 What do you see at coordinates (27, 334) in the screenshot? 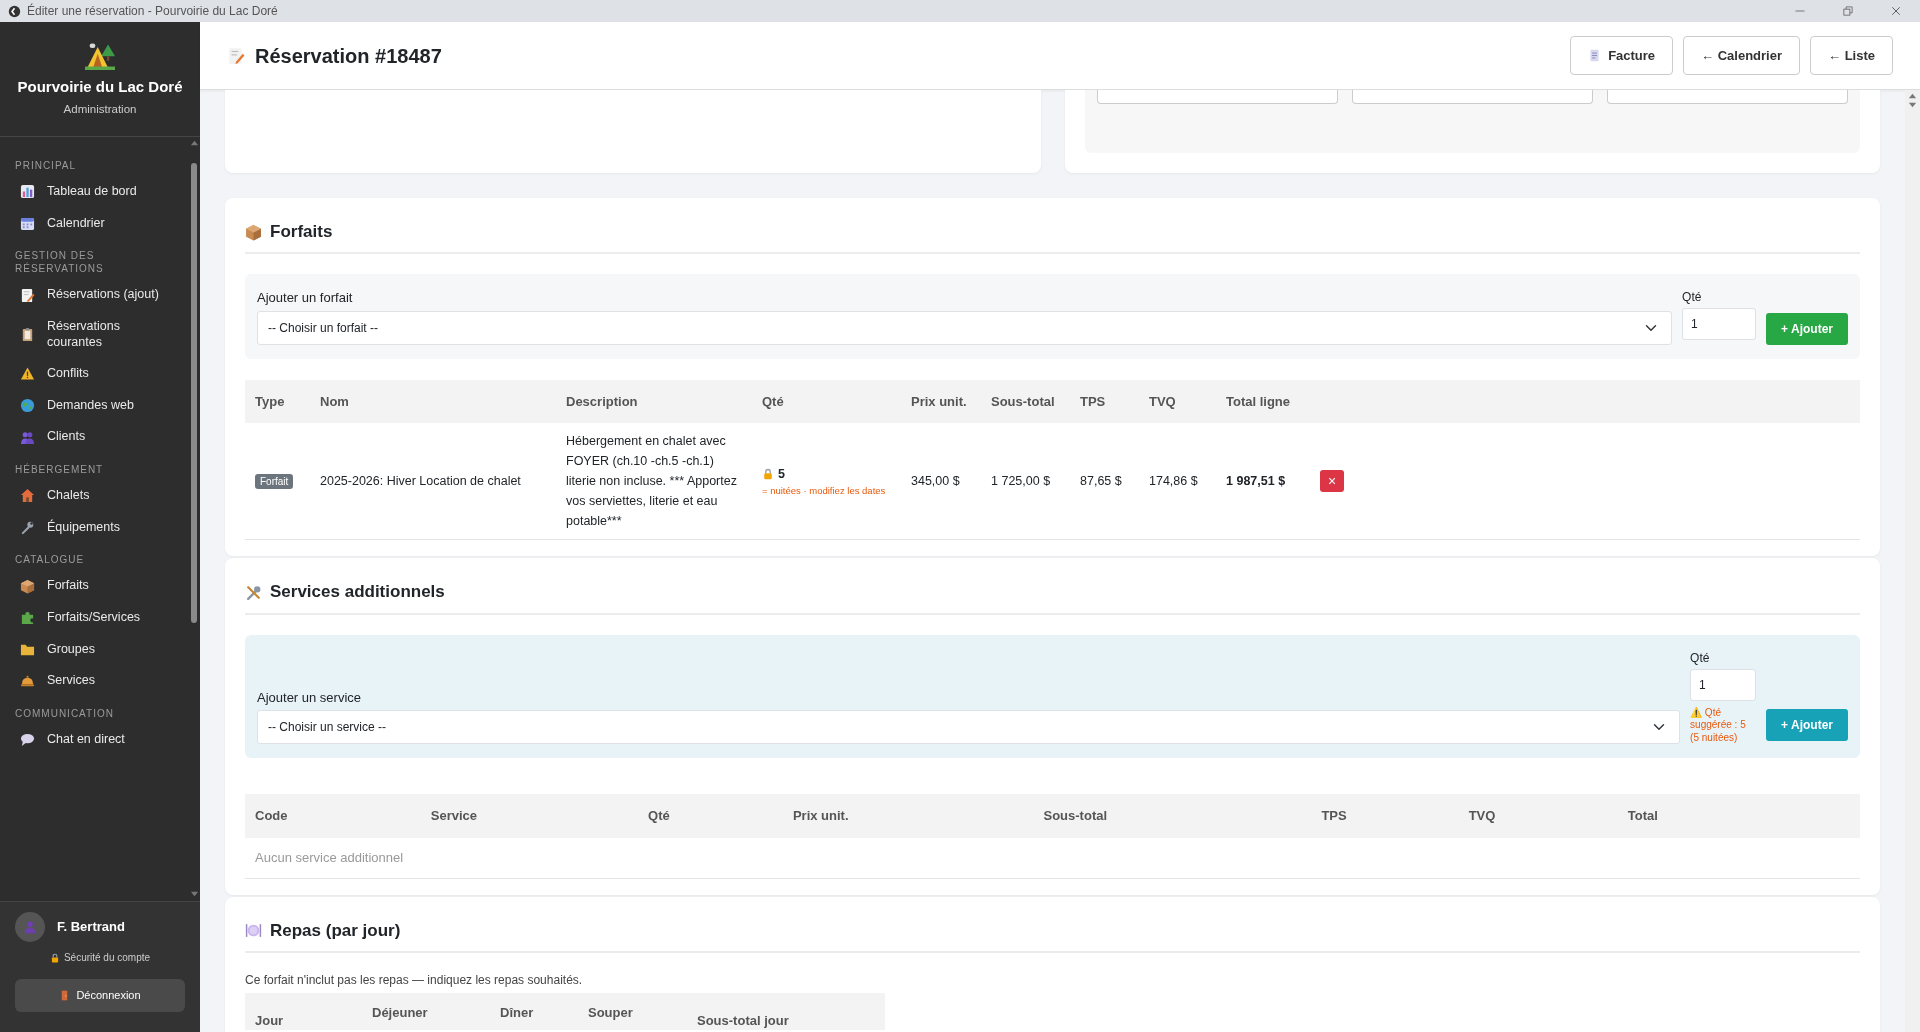
I see `clipboard-icon` at bounding box center [27, 334].